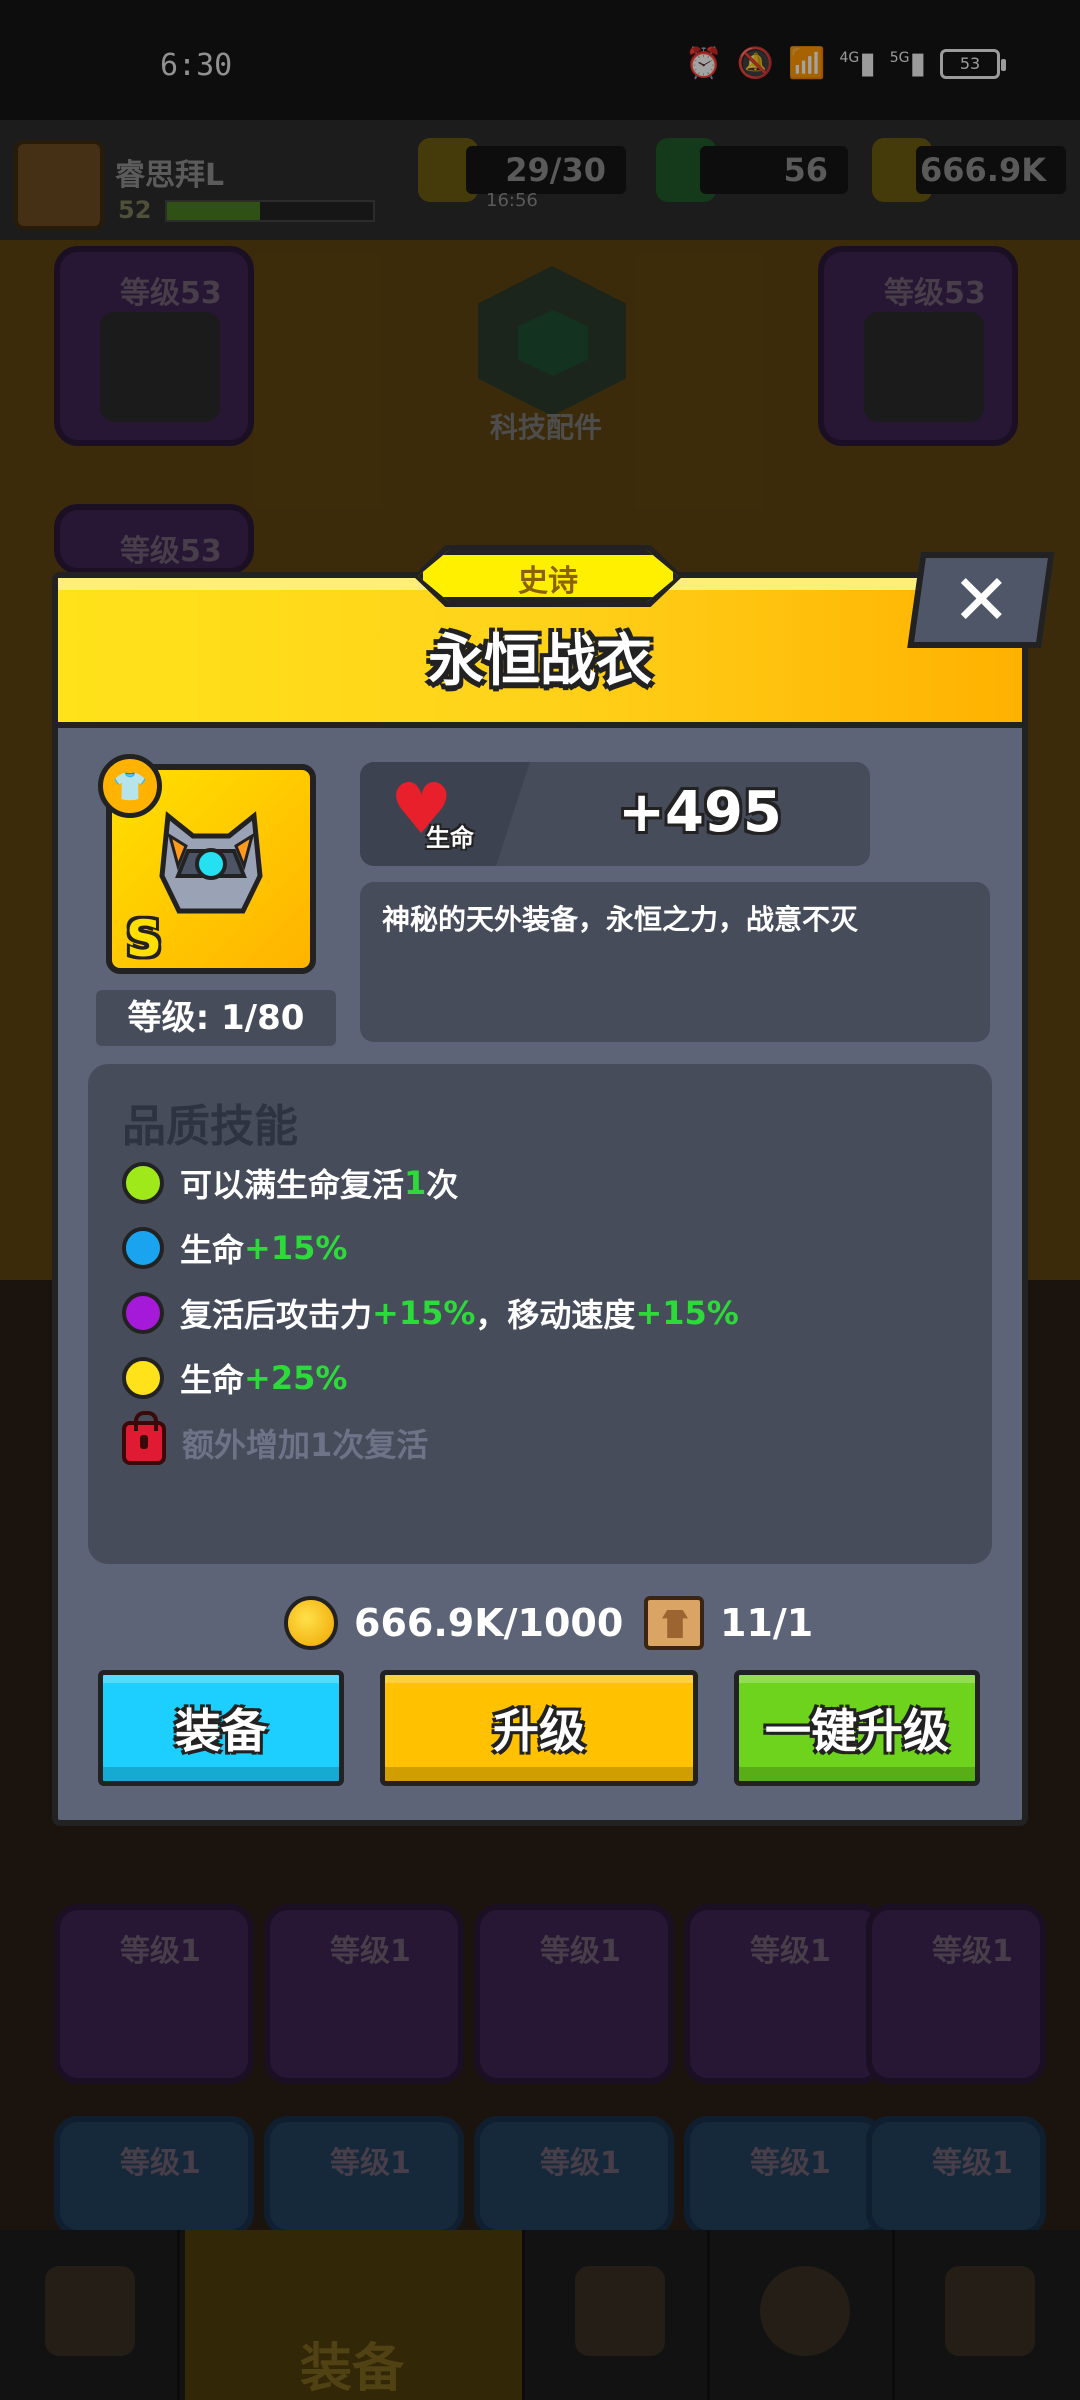 The width and height of the screenshot is (1080, 2400). I want to click on stat-value: +495, so click(700, 812).